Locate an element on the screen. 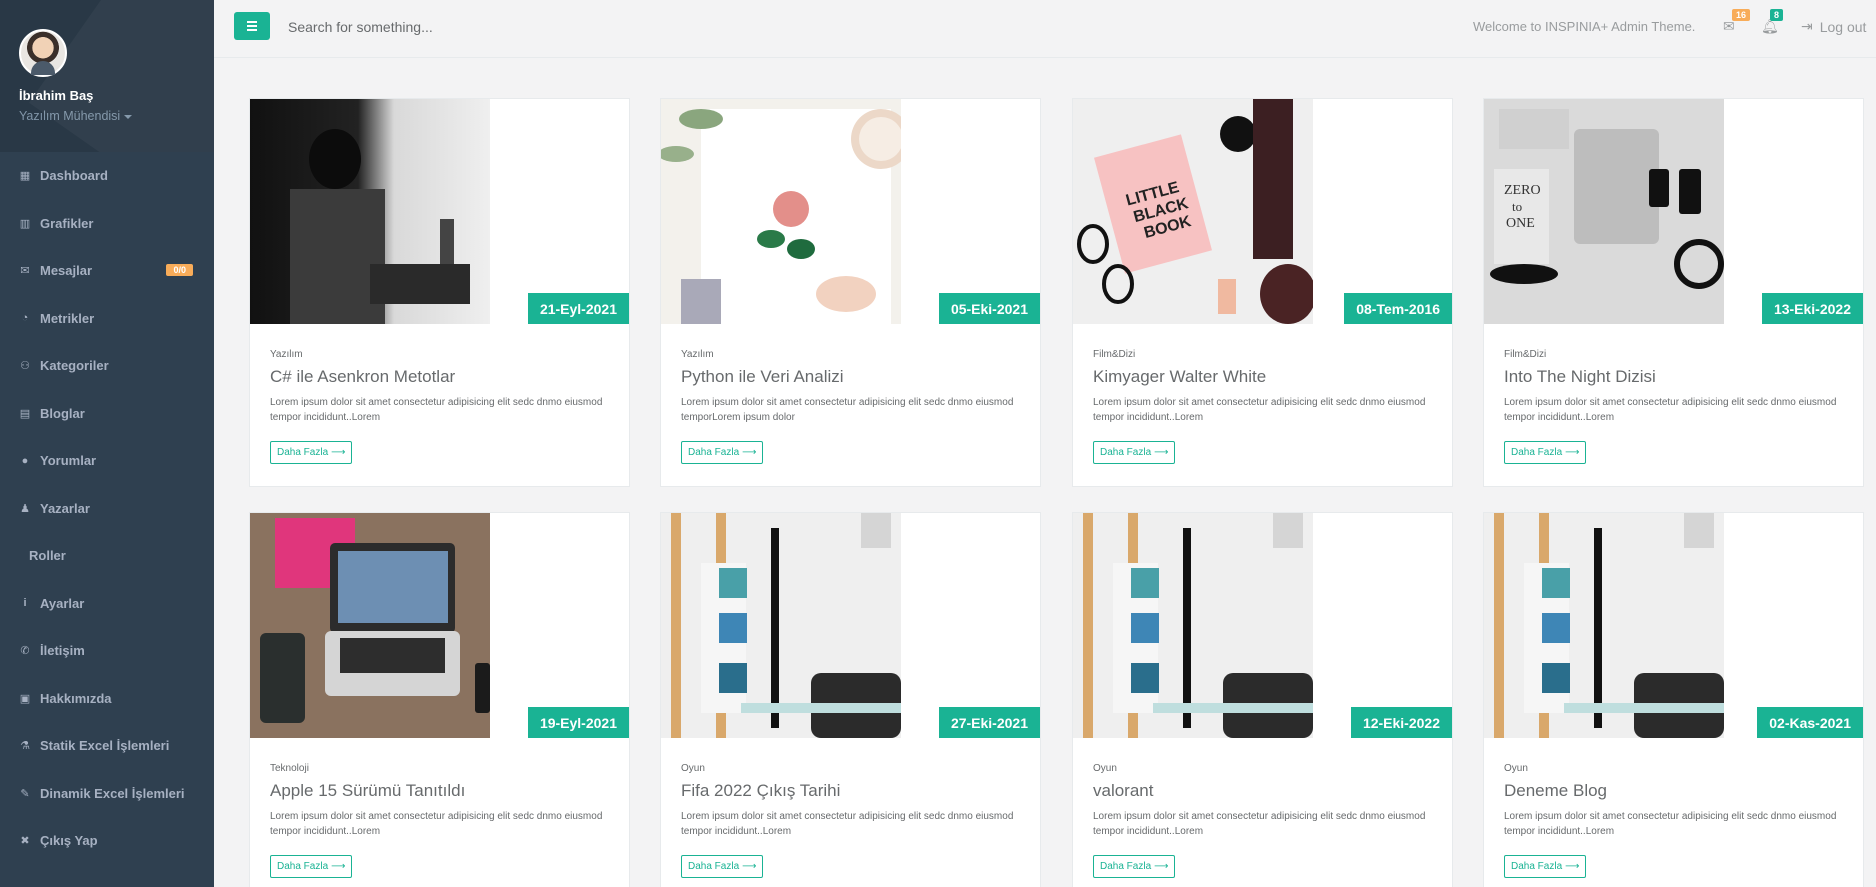  dashboard-icon: ▦ is located at coordinates (25, 176).